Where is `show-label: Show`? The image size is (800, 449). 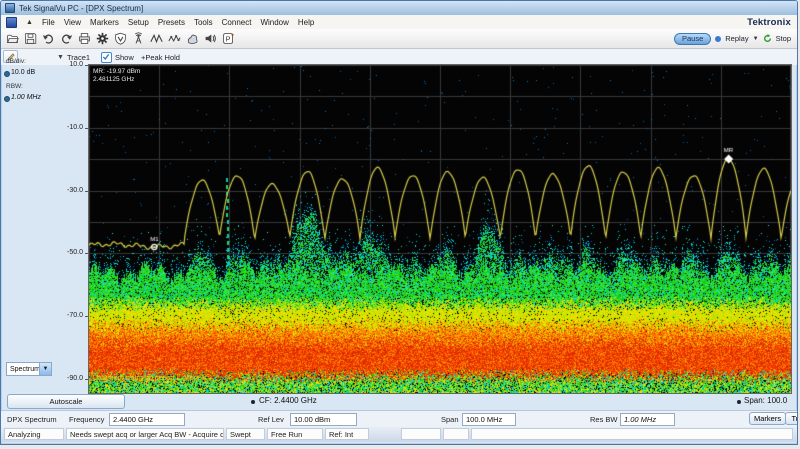
show-label: Show is located at coordinates (124, 57).